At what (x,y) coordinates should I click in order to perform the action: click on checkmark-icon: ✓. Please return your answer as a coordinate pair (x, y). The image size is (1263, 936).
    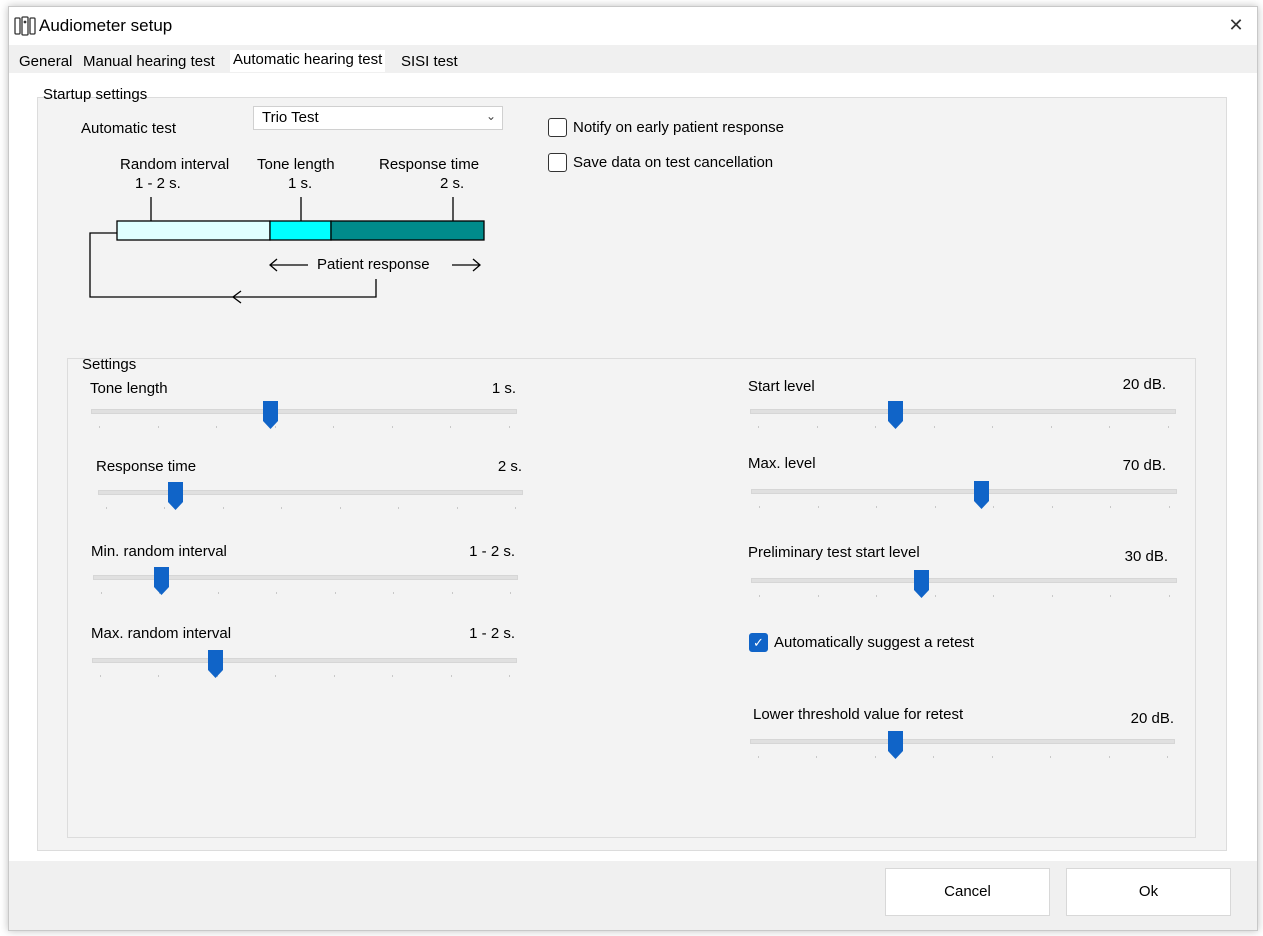
    Looking at the image, I should click on (758, 642).